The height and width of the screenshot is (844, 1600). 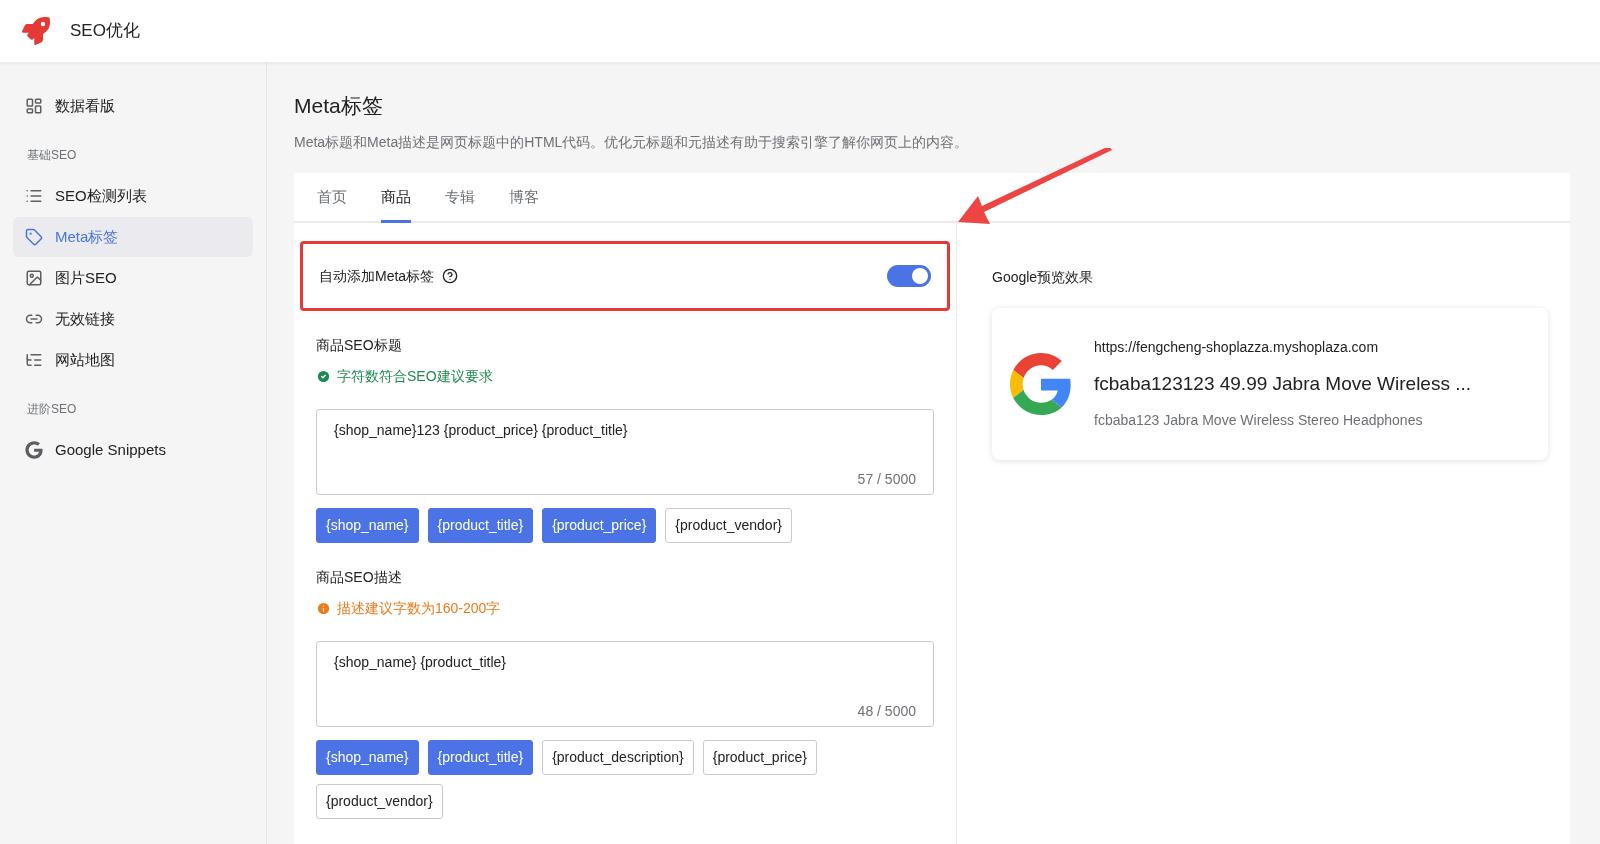 I want to click on field-value: {shop_name} {product_title}, so click(x=421, y=662).